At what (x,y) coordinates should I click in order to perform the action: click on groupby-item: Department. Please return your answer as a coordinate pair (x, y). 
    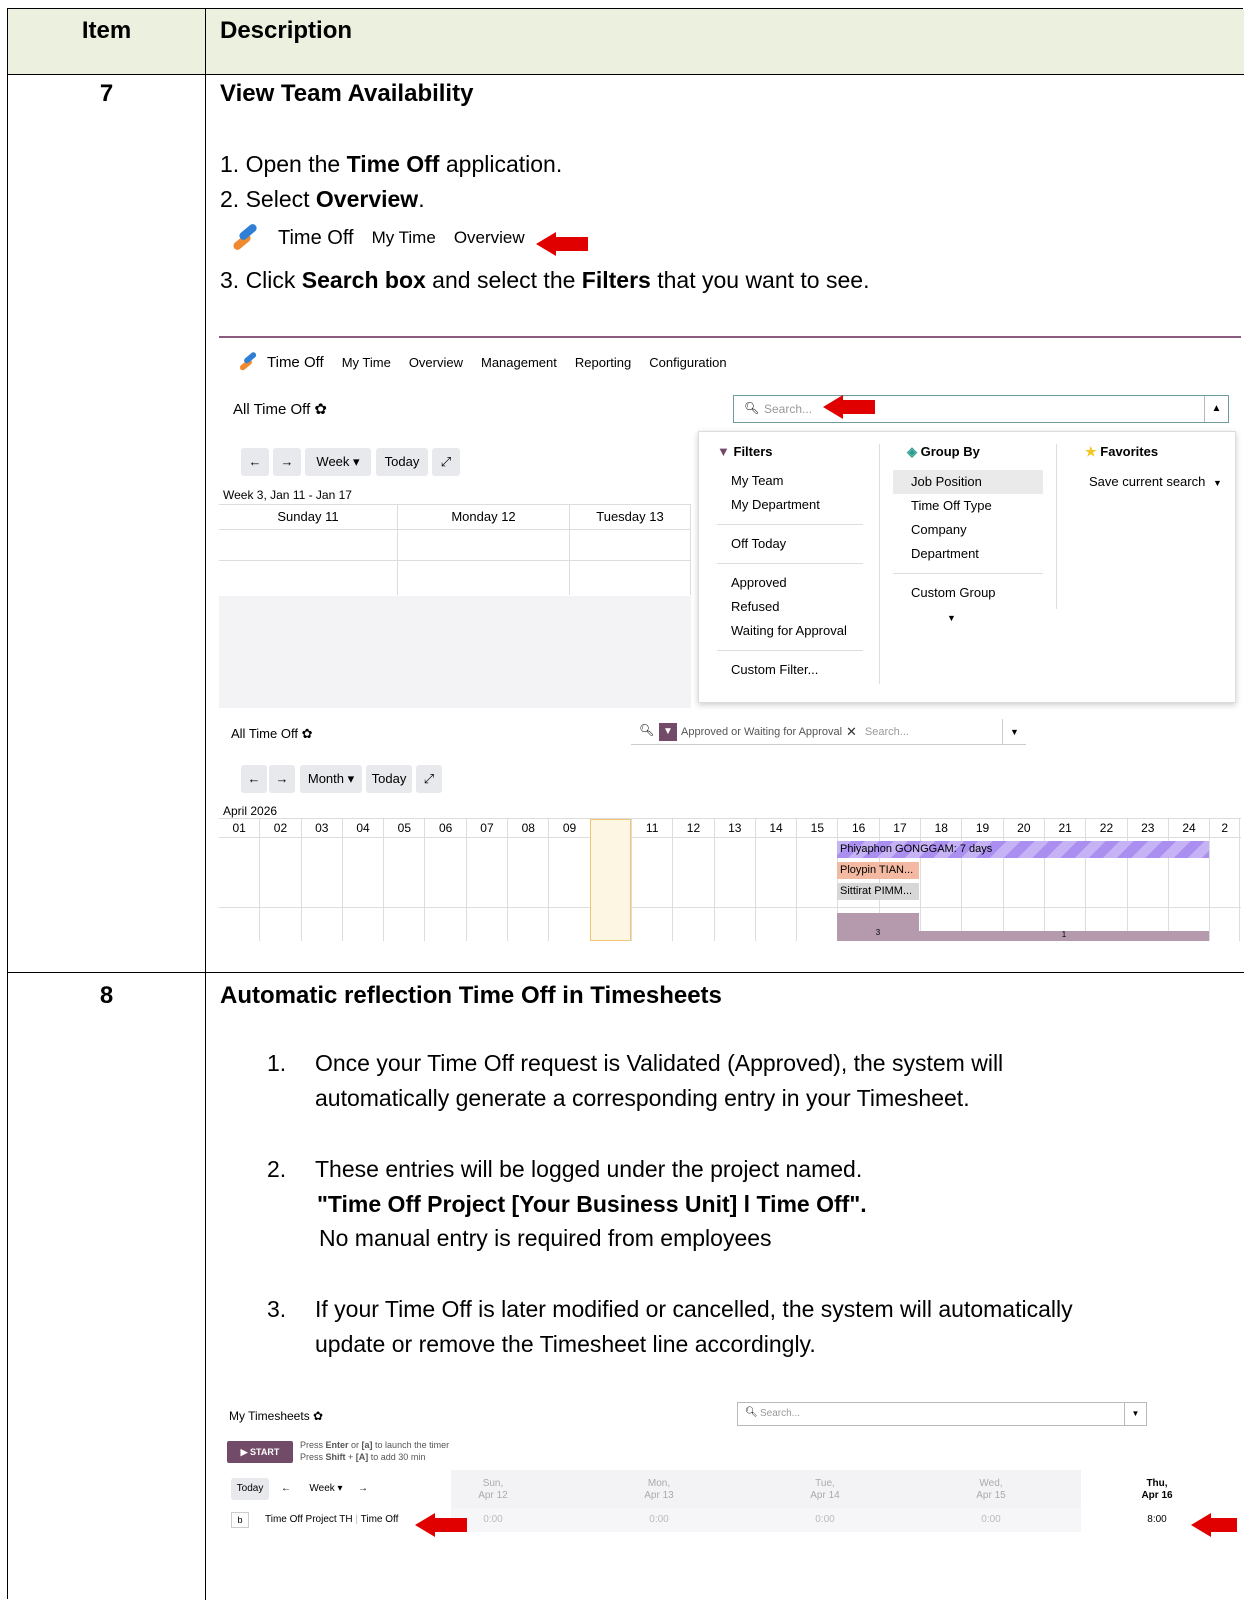
    Looking at the image, I should click on (968, 554).